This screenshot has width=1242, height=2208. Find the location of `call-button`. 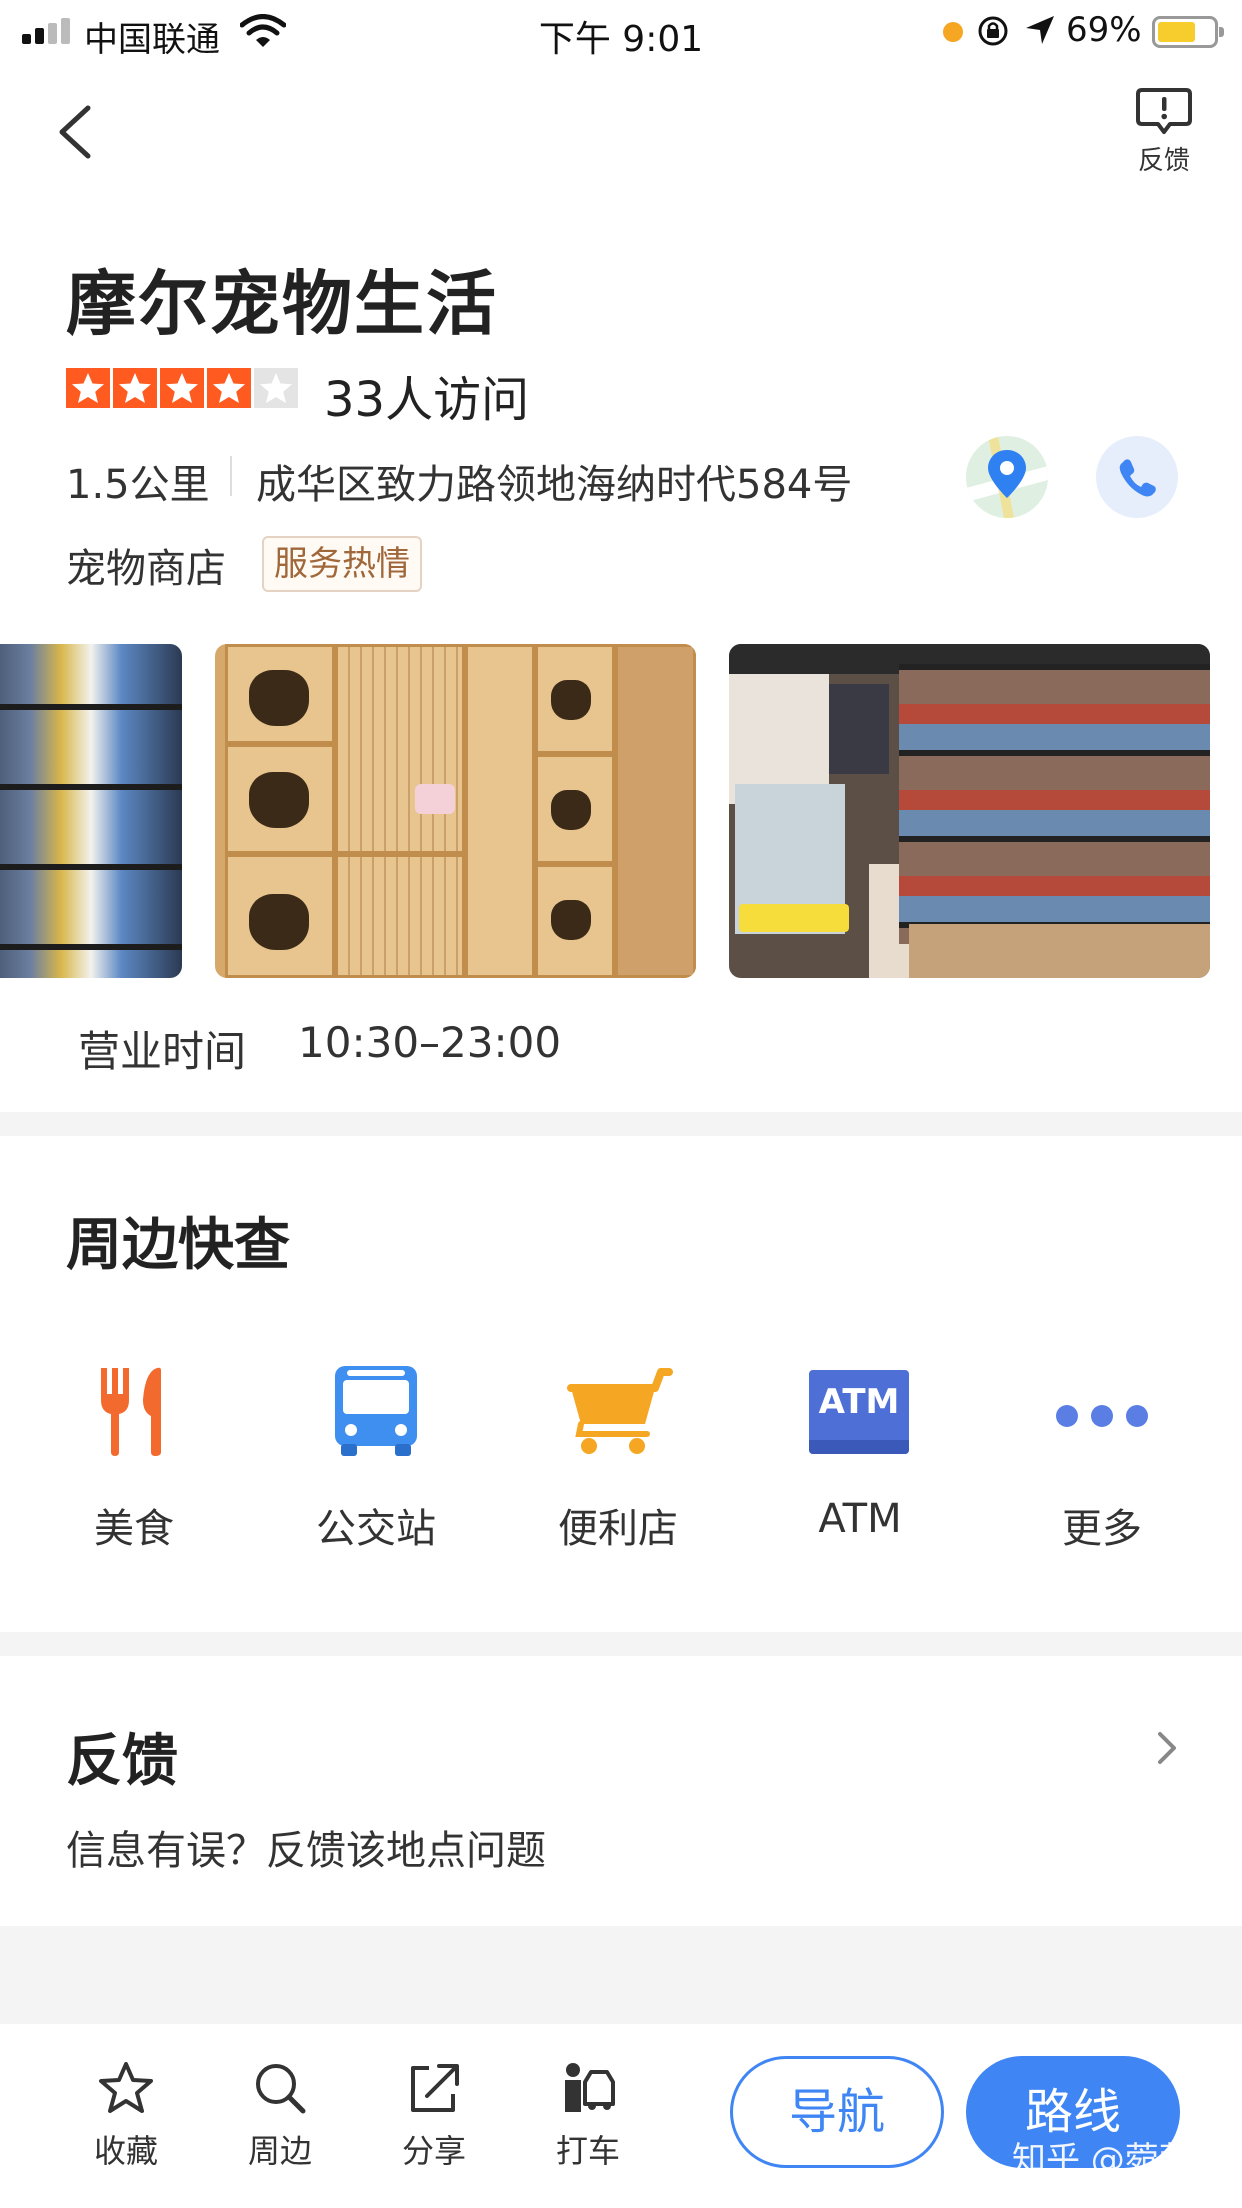

call-button is located at coordinates (1137, 477).